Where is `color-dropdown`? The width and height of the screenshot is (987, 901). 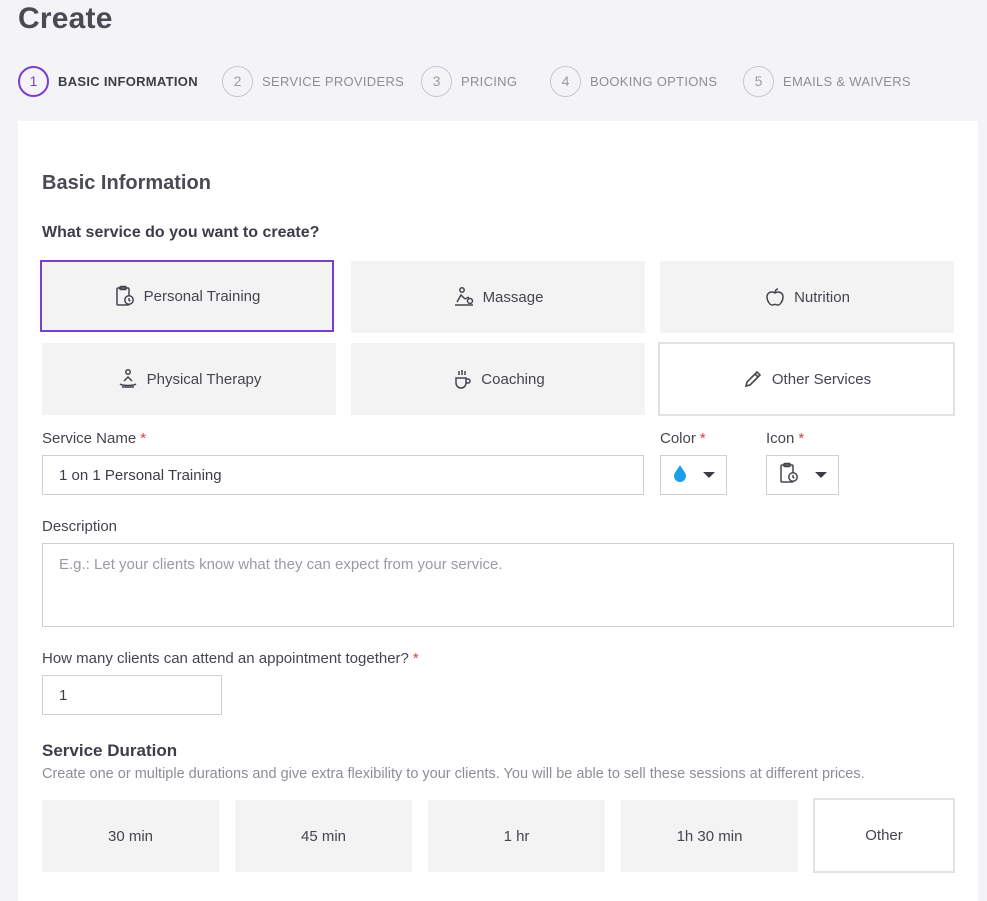 color-dropdown is located at coordinates (693, 475).